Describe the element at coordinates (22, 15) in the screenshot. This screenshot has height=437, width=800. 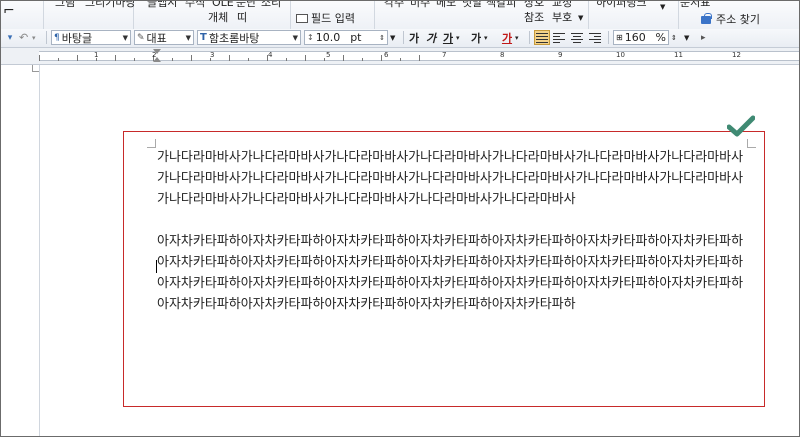
I see `ribbon-group-edge: ⌐` at that location.